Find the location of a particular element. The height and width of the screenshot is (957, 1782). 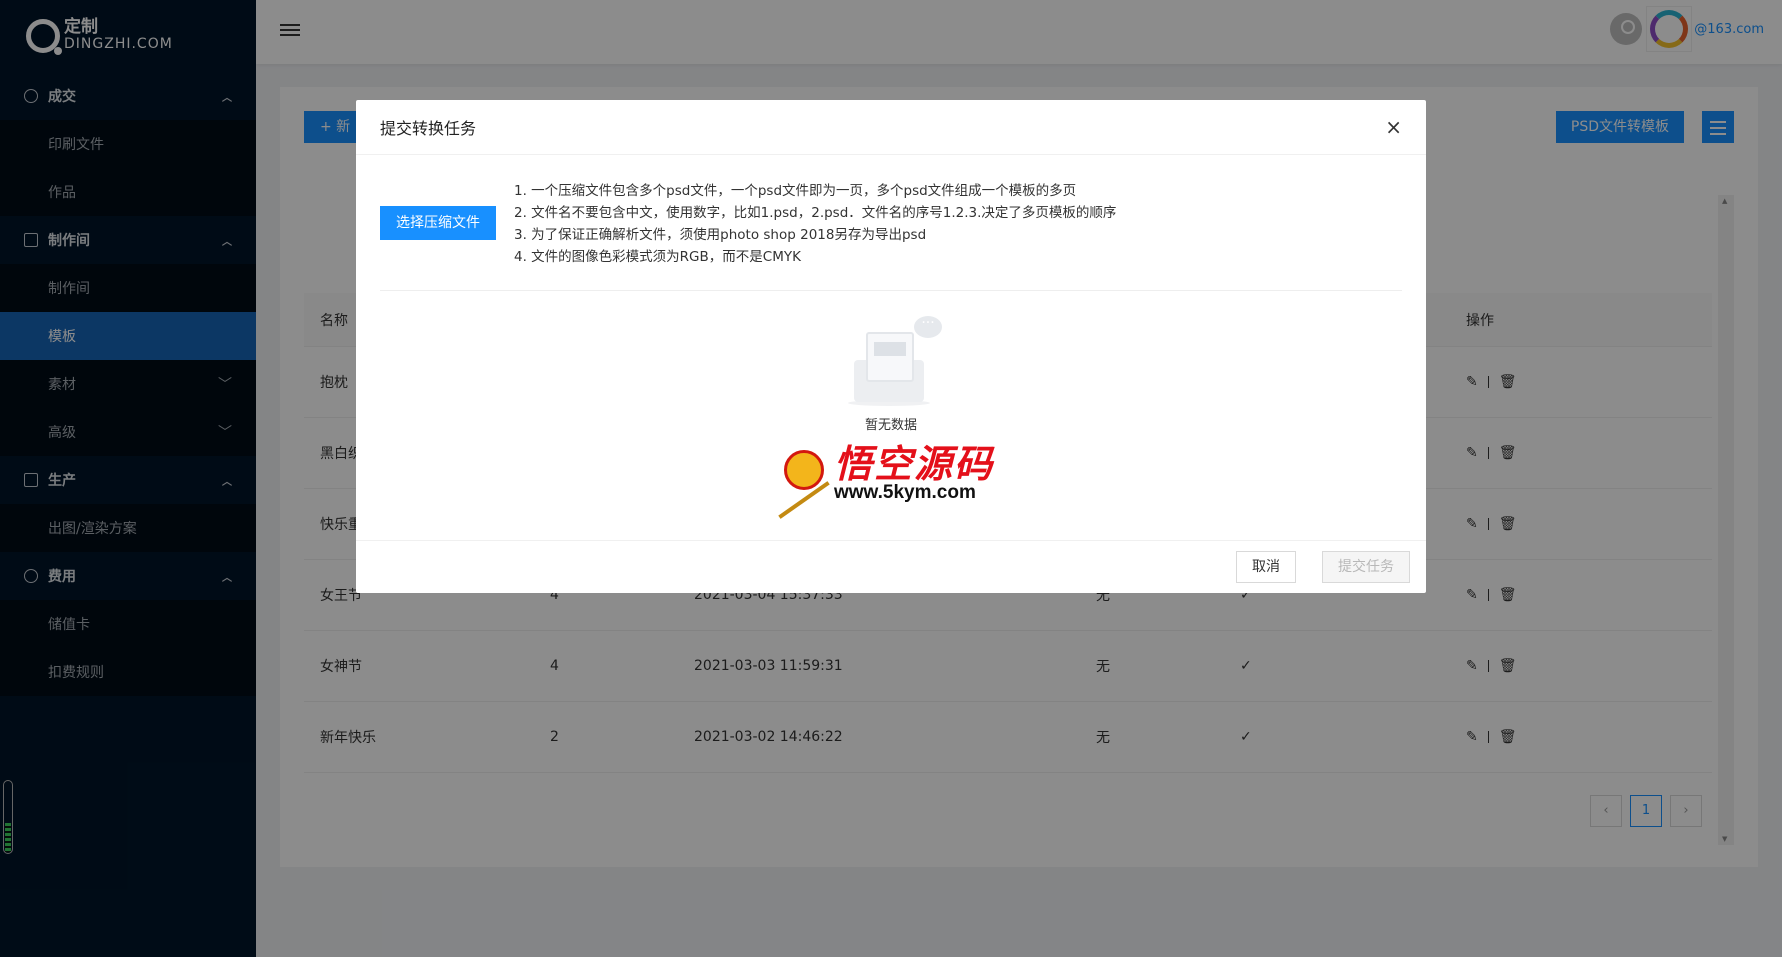

watermark-title: 悟空源码 is located at coordinates (914, 463).